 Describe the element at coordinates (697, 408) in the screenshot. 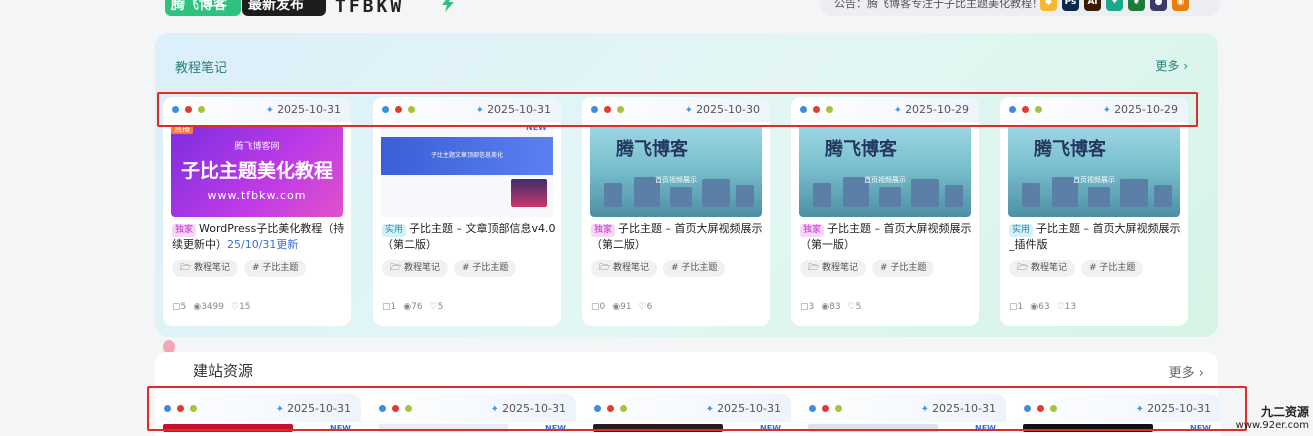

I see `highlight-box-row2` at that location.